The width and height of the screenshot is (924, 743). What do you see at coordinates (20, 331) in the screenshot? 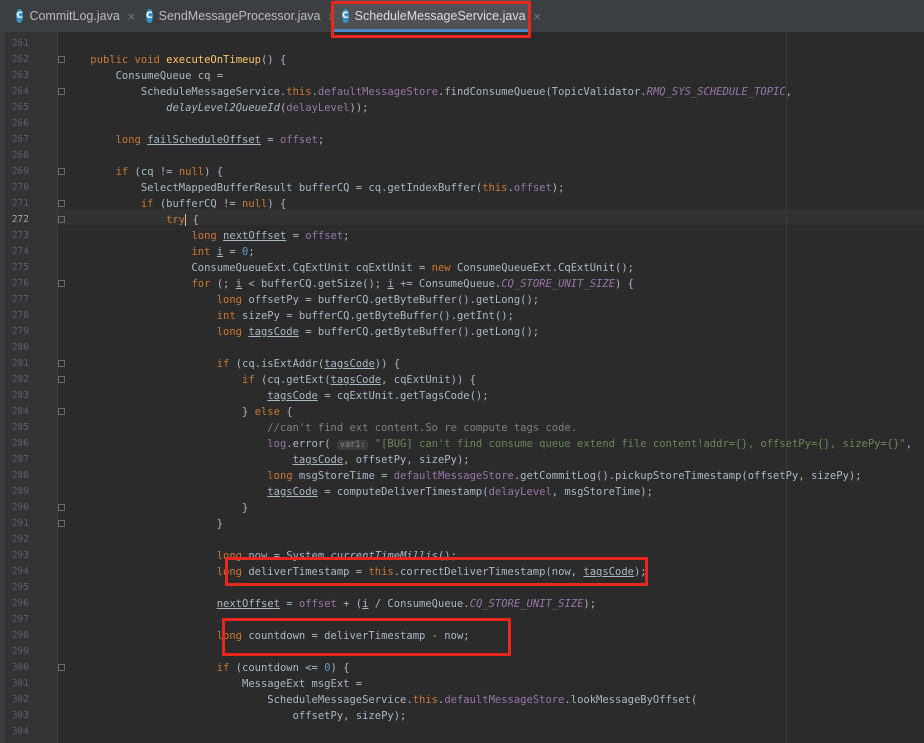
I see `line-number: 279` at bounding box center [20, 331].